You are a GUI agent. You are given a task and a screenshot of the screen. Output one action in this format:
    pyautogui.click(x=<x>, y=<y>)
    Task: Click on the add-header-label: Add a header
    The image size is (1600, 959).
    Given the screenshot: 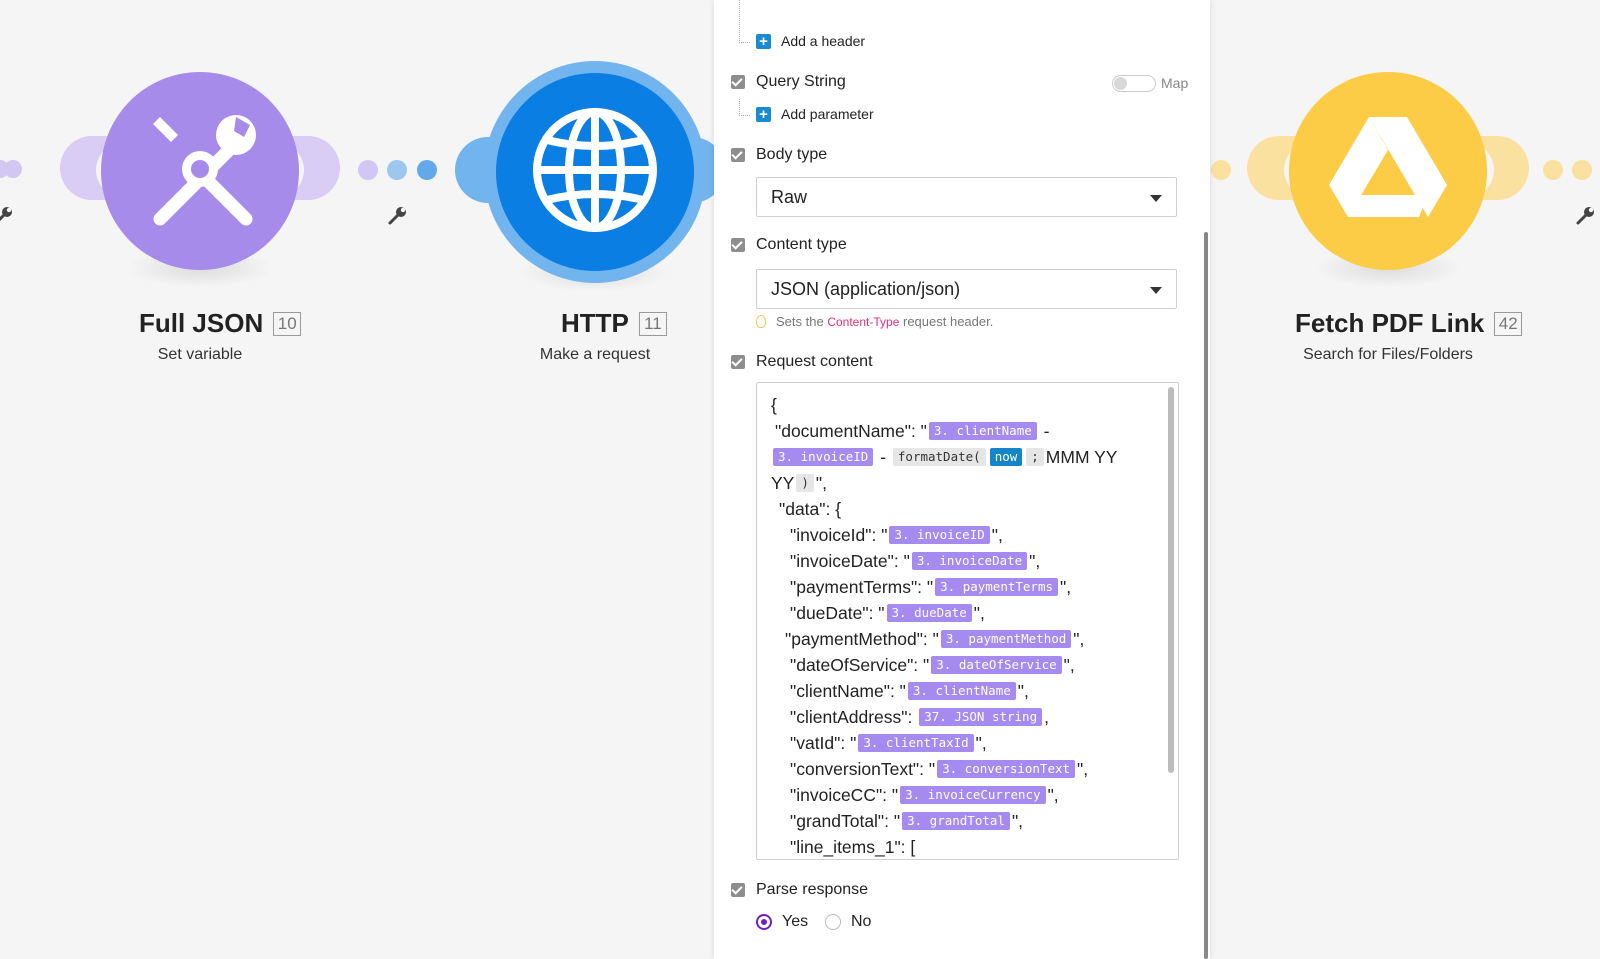 What is the action you would take?
    pyautogui.click(x=823, y=41)
    